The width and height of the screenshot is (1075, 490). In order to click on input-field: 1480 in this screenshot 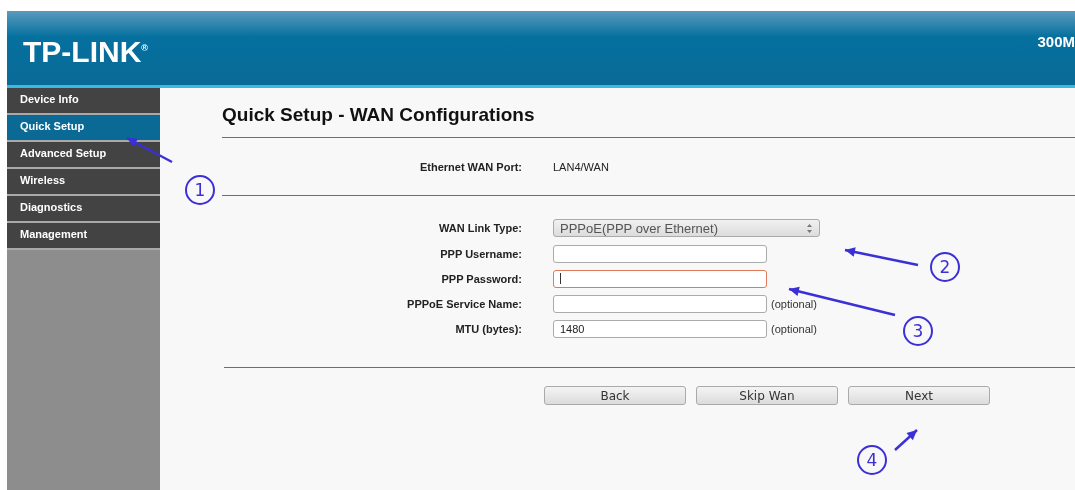, I will do `click(660, 328)`.